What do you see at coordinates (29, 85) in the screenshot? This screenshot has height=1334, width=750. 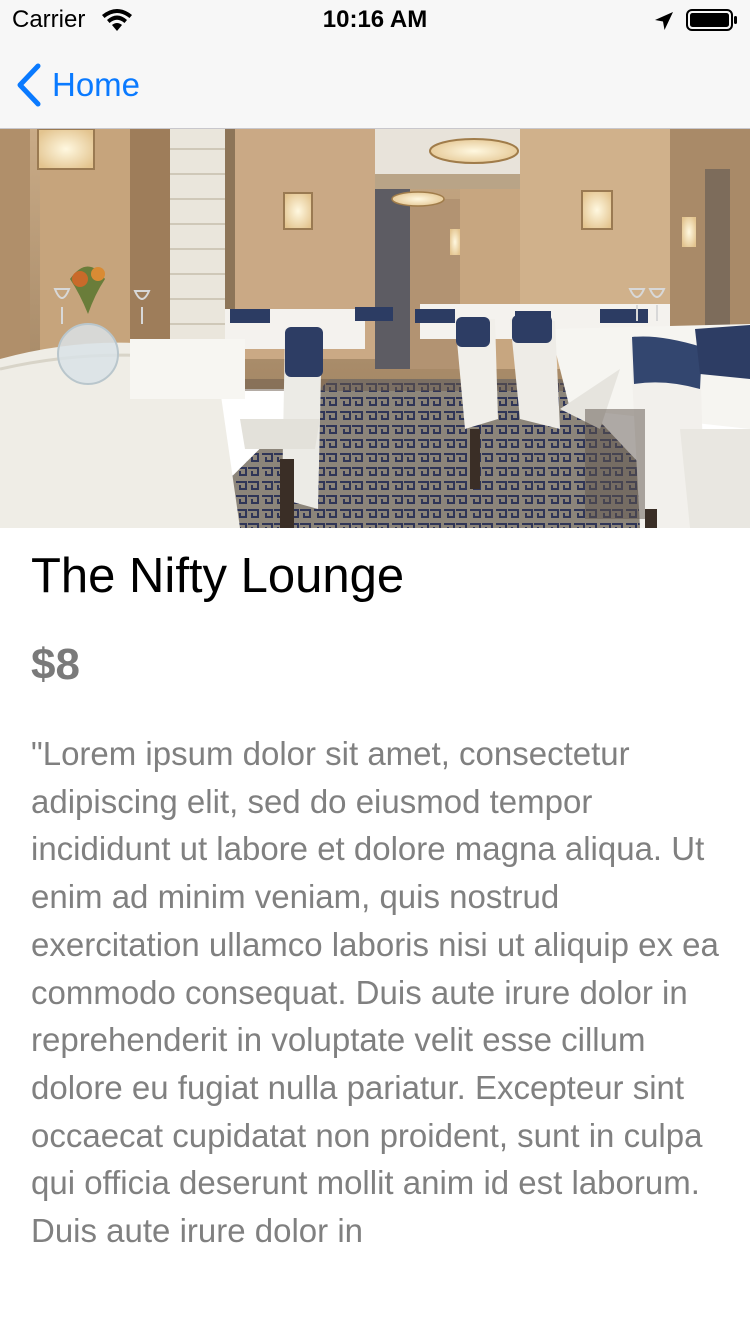 I see `chevron-left-icon` at bounding box center [29, 85].